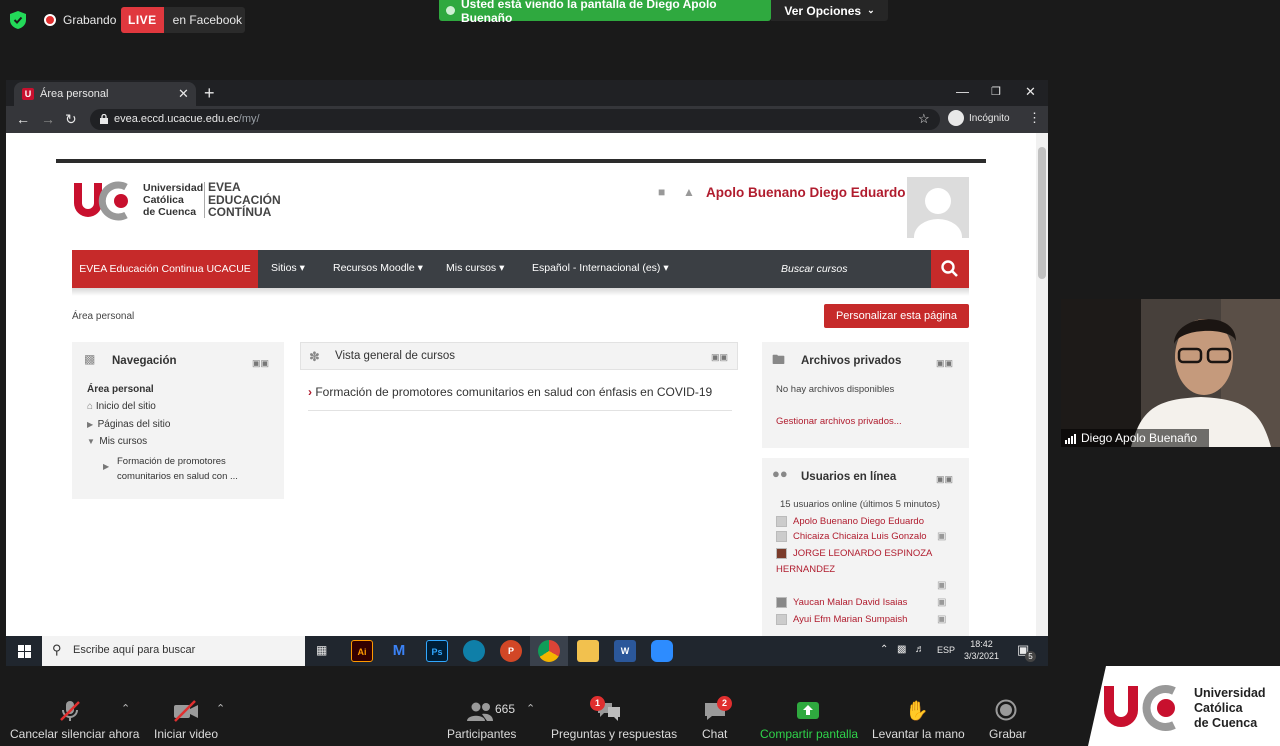 Image resolution: width=1280 pixels, height=746 pixels. What do you see at coordinates (588, 651) in the screenshot?
I see `file-explorer-icon` at bounding box center [588, 651].